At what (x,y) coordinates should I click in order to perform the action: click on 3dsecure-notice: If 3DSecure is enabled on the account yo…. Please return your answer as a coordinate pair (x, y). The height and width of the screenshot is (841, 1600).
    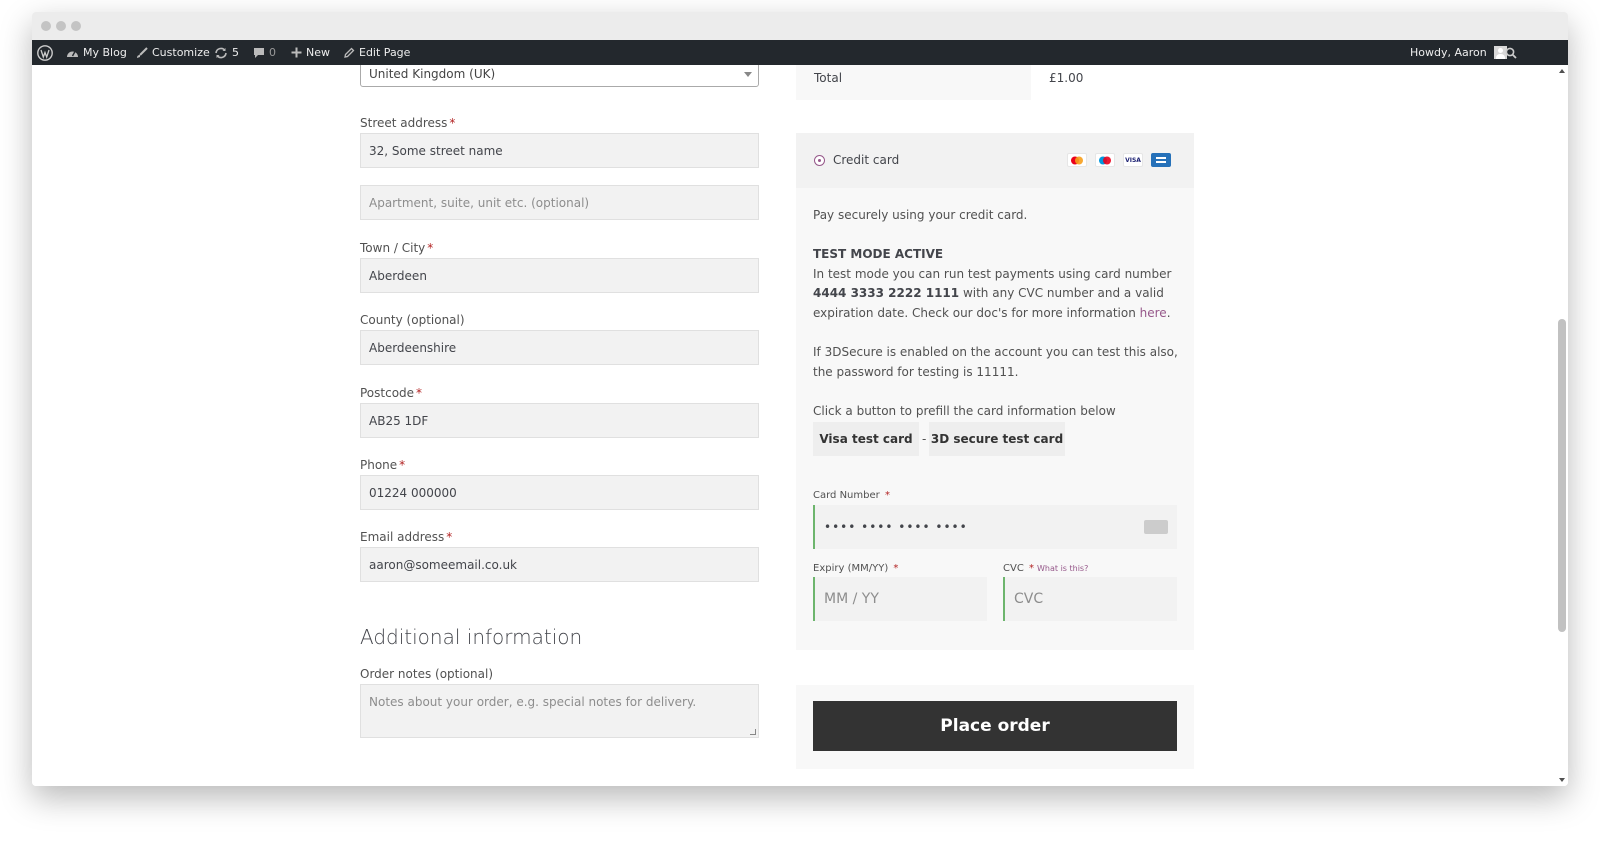
    Looking at the image, I should click on (995, 362).